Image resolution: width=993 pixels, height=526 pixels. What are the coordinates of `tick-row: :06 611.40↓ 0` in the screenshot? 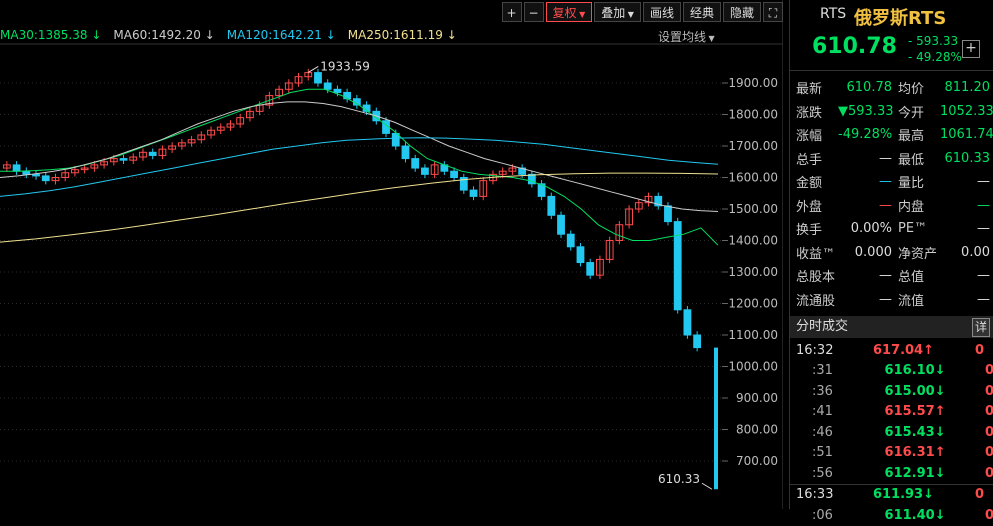 It's located at (891, 515).